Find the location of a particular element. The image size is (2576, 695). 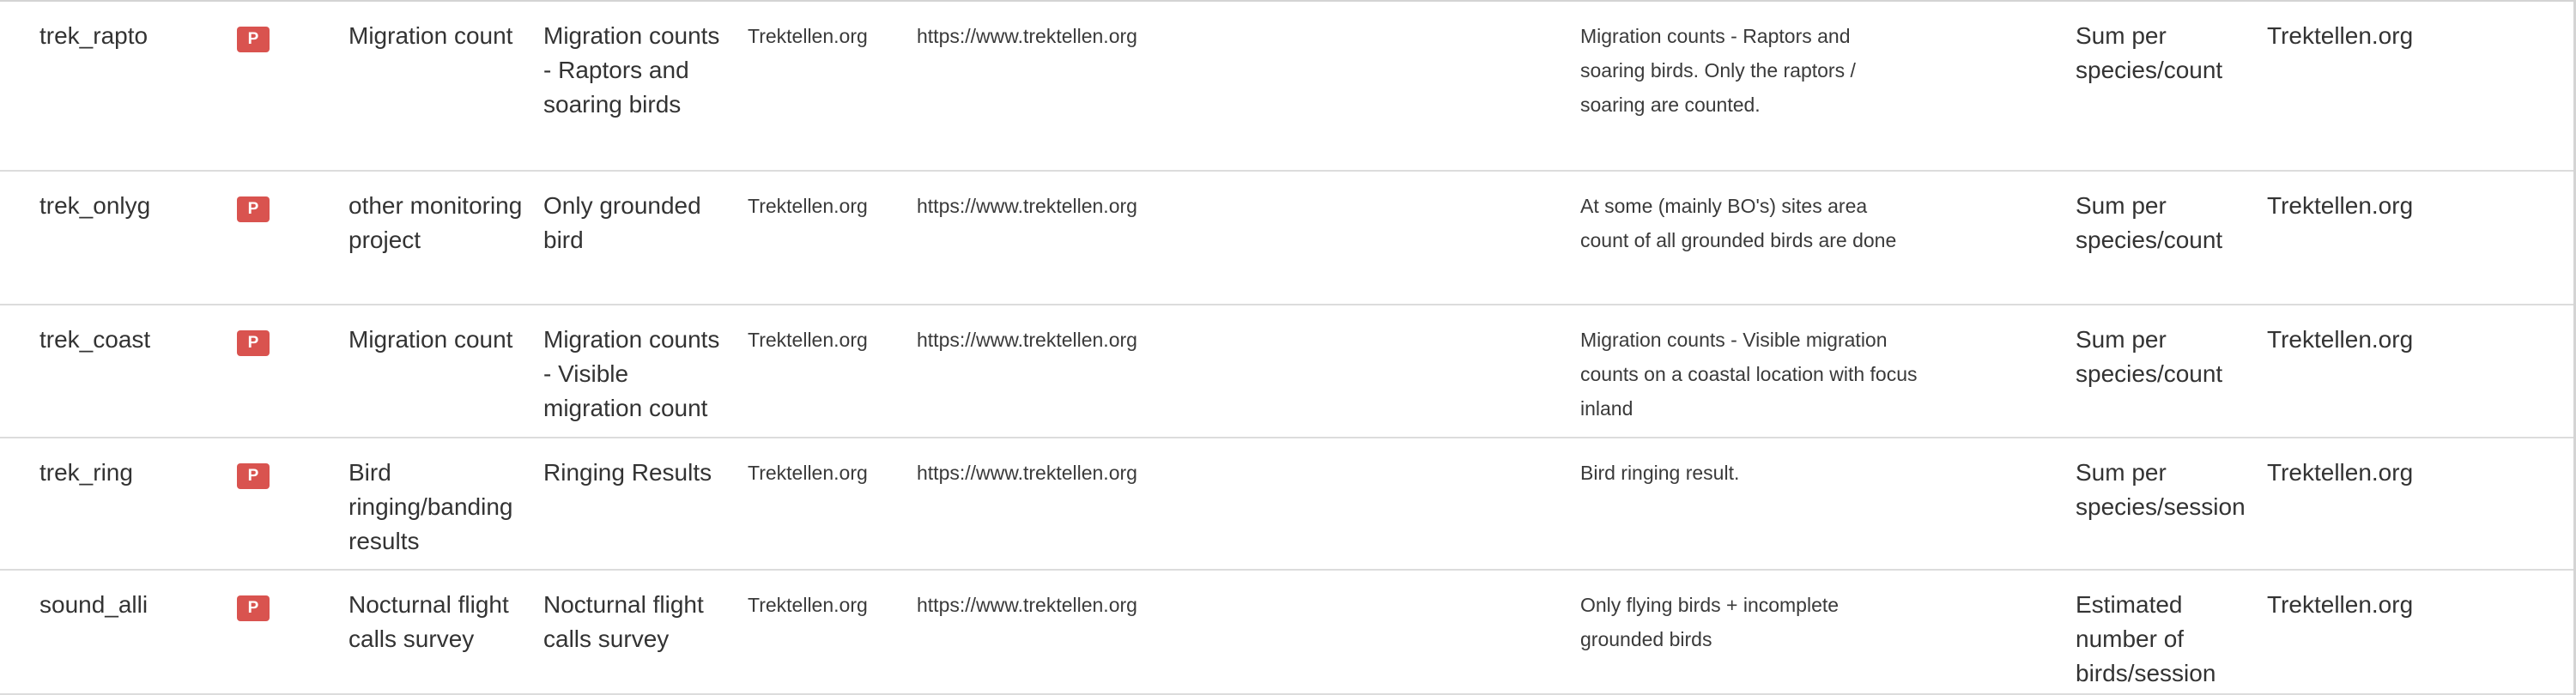

project-type: Nocturnal flight calls survey is located at coordinates (429, 622).